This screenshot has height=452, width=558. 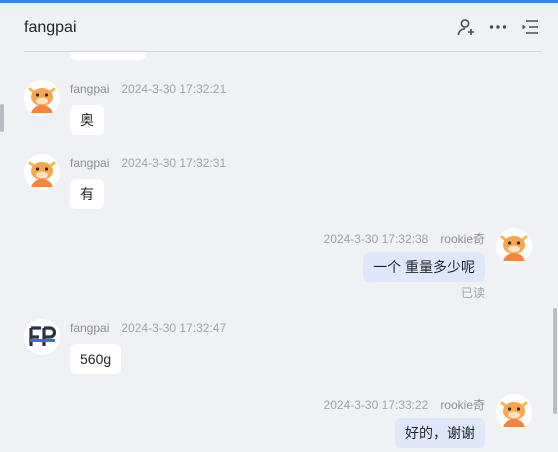 I want to click on message-bubble: 有, so click(x=87, y=194).